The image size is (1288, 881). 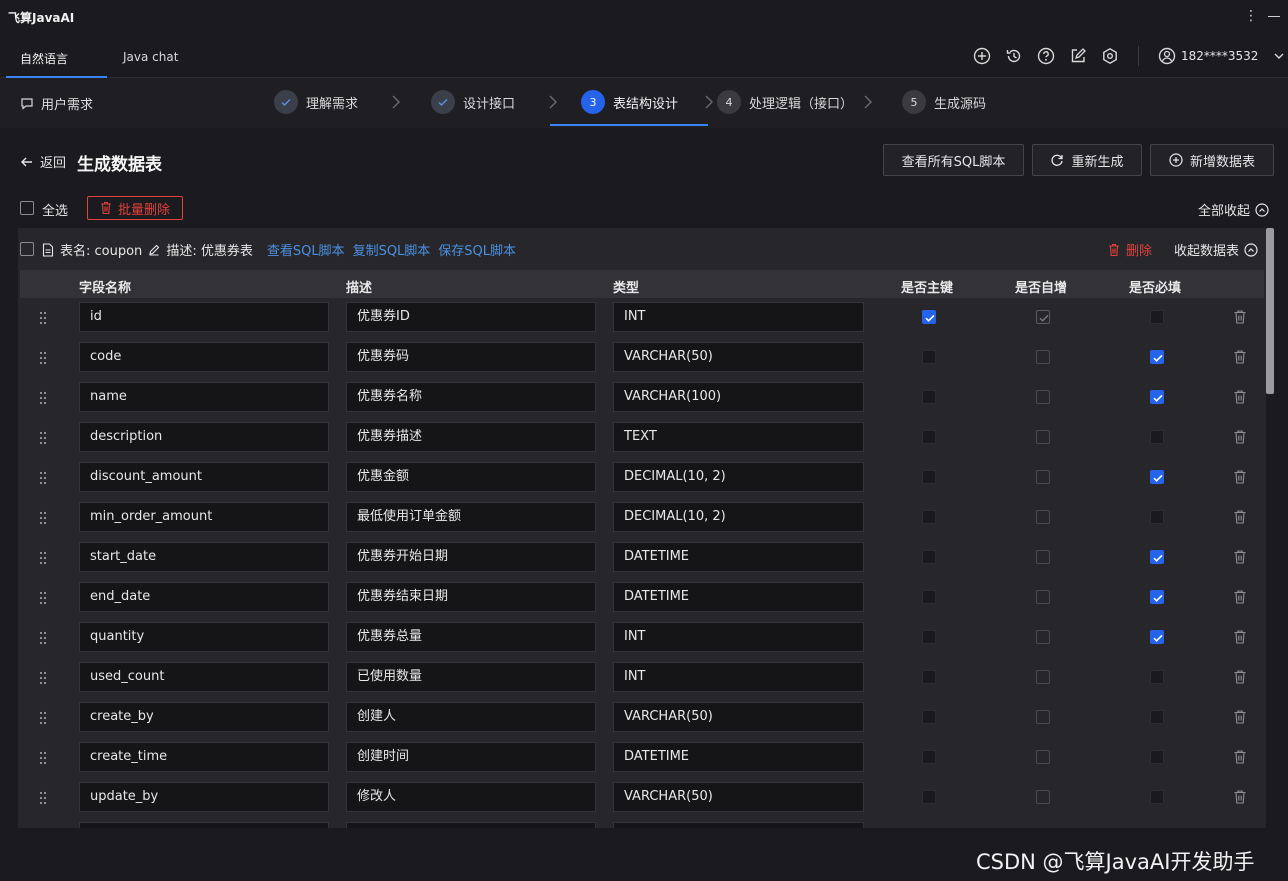 What do you see at coordinates (44, 58) in the screenshot?
I see `tab-natural-language: 自然语言` at bounding box center [44, 58].